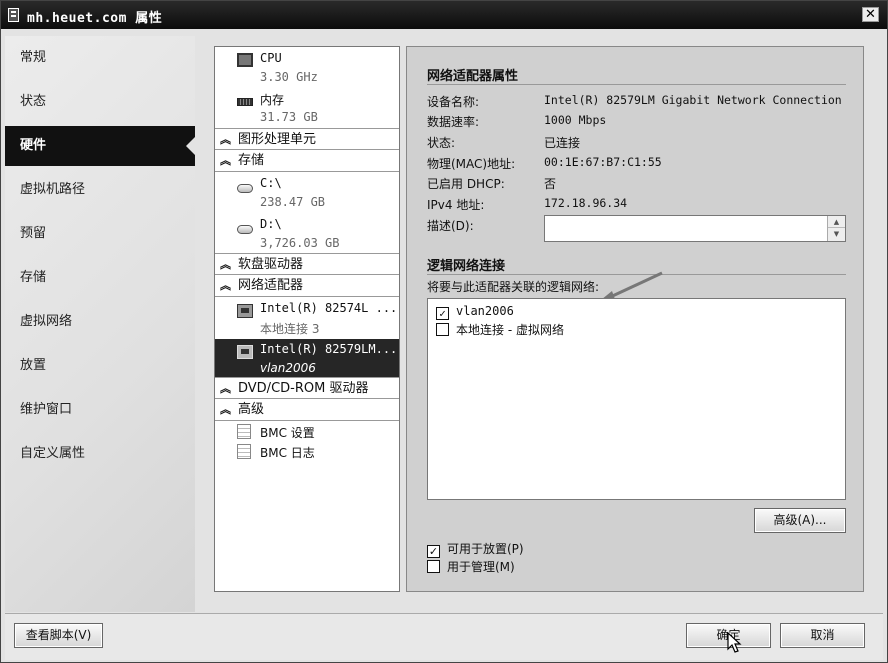 The width and height of the screenshot is (888, 663). What do you see at coordinates (100, 102) in the screenshot?
I see `sidebar-item-status: 状态` at bounding box center [100, 102].